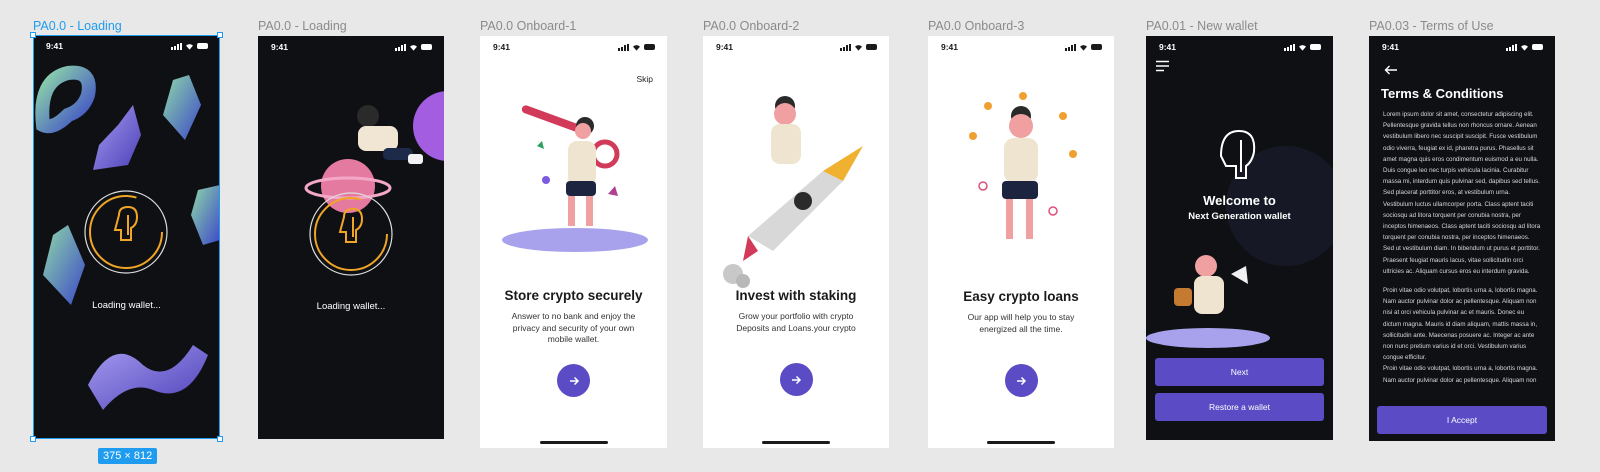  I want to click on onboard-title: Easy crypto loans, so click(1021, 296).